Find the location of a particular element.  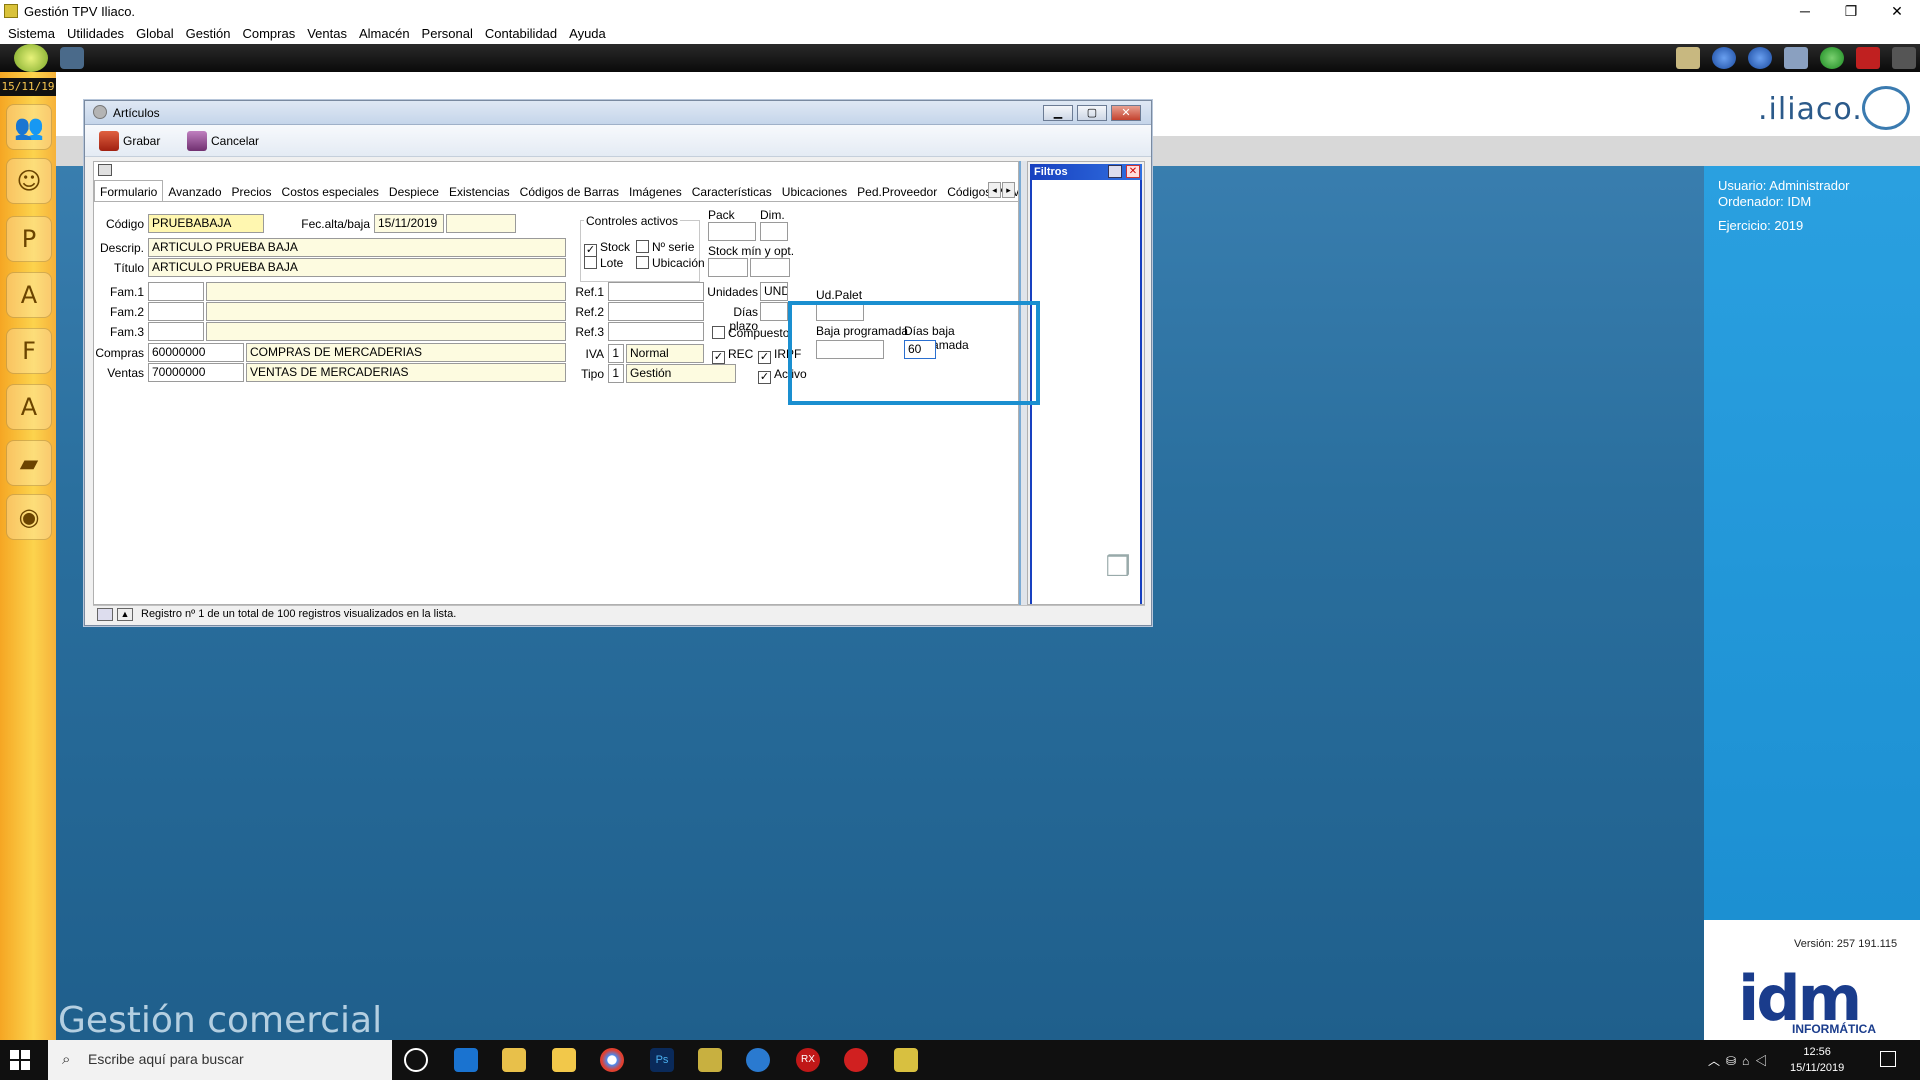

menu-item-gestión: Gestión is located at coordinates (208, 34).